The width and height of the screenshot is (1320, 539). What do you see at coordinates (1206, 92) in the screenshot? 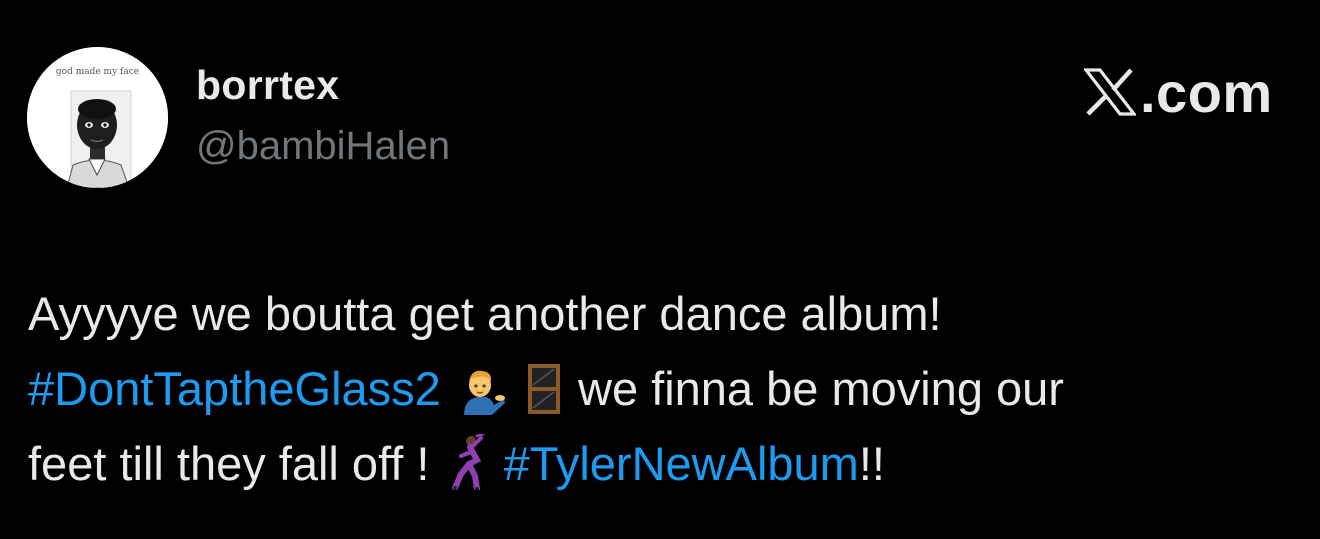
I see `x-logo-text: .com` at bounding box center [1206, 92].